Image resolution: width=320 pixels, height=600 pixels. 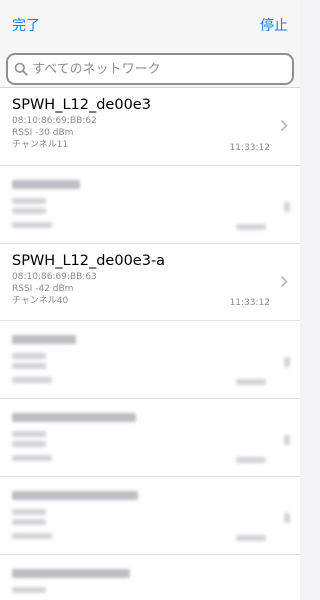 I want to click on search-field, so click(x=150, y=69).